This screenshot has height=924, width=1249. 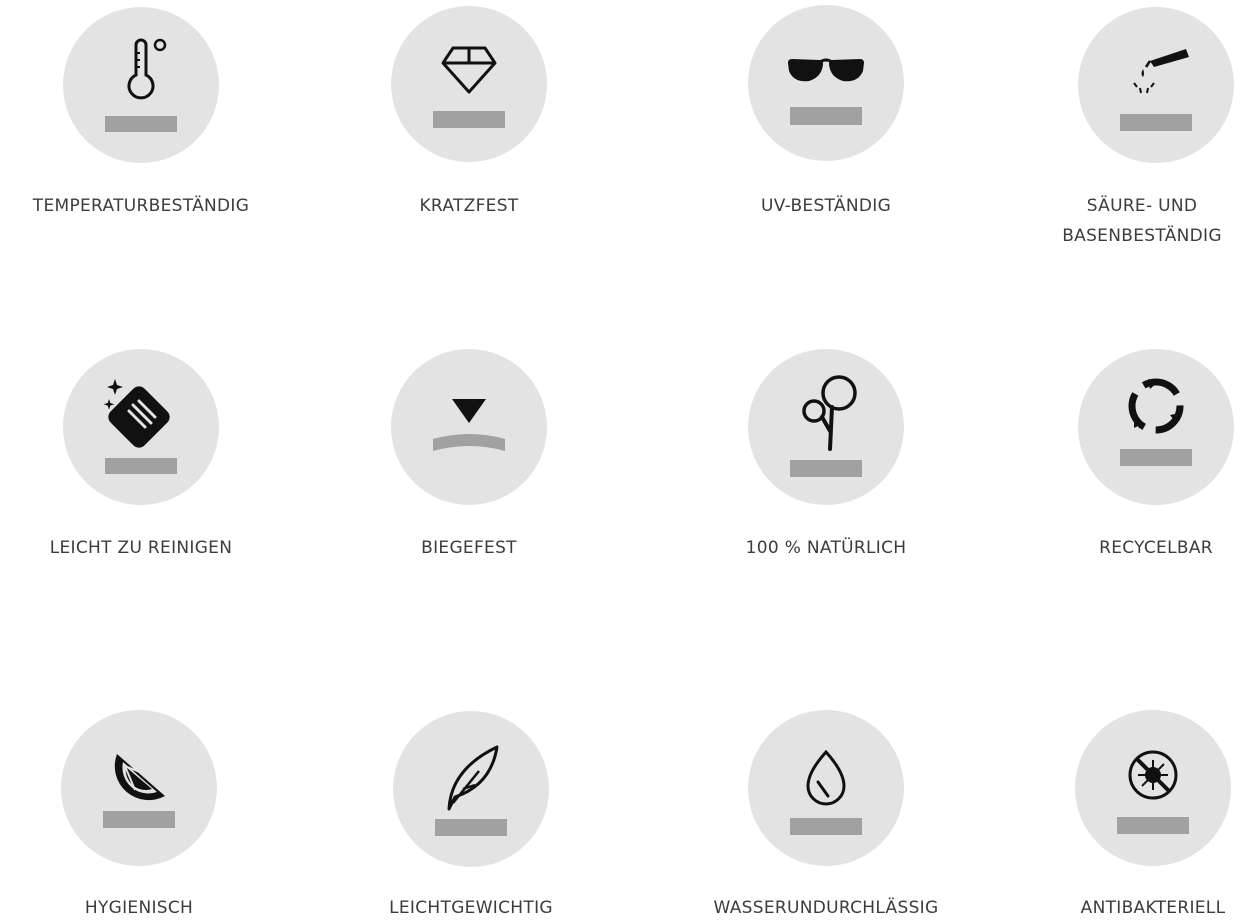 I want to click on feature-label: ANTIBAKTERIELL, so click(x=1153, y=908).